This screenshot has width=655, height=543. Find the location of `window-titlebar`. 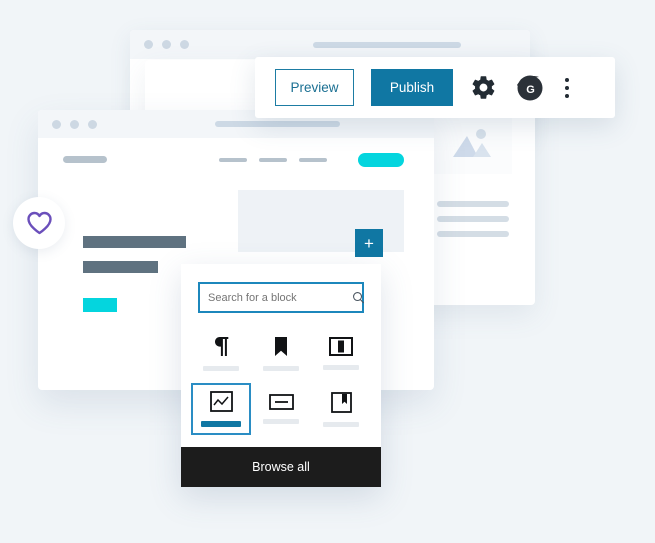

window-titlebar is located at coordinates (330, 44).